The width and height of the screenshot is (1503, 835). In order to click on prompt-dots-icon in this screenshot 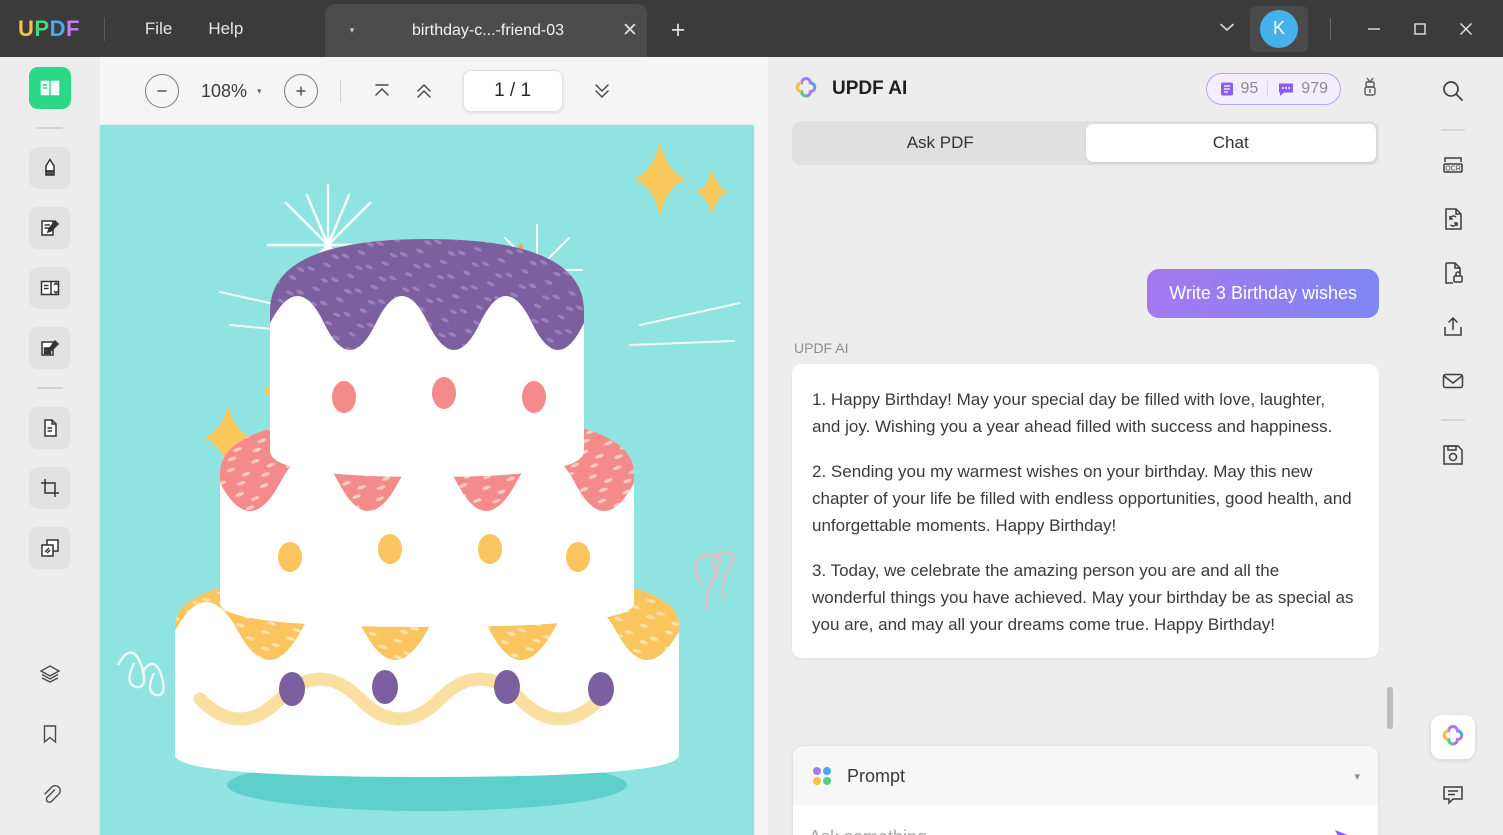, I will do `click(822, 776)`.